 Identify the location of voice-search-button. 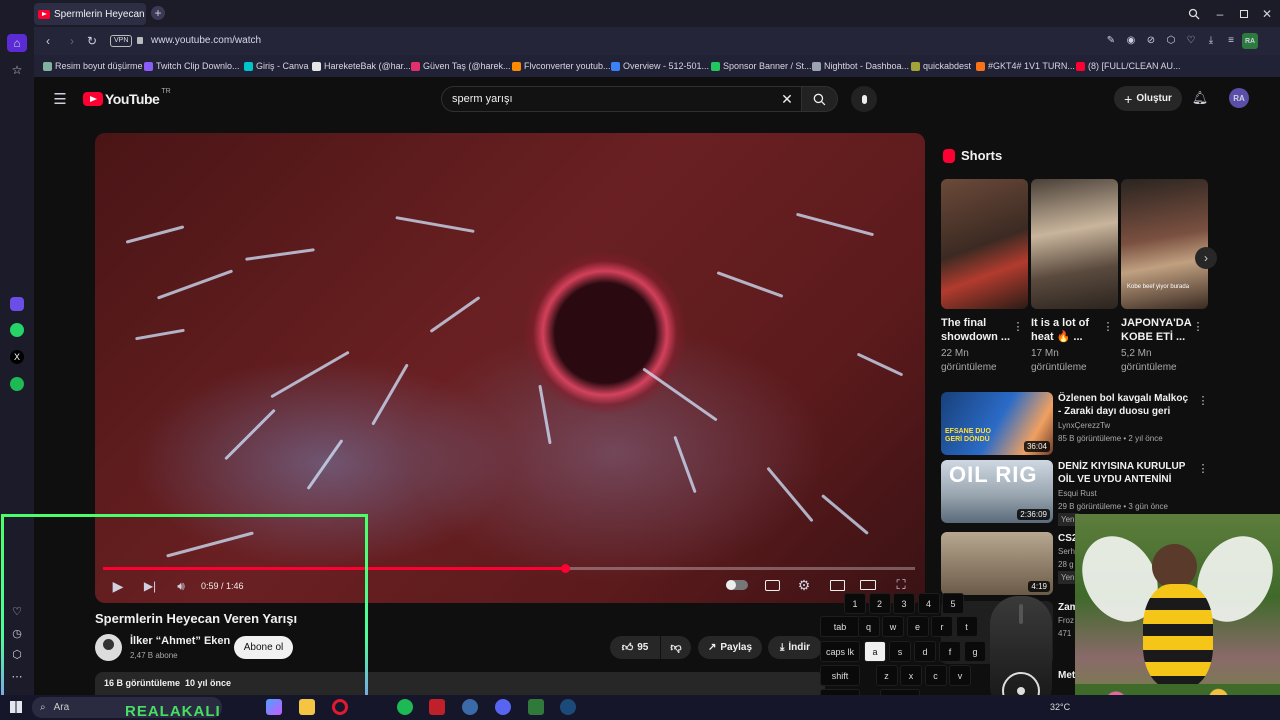
(864, 99).